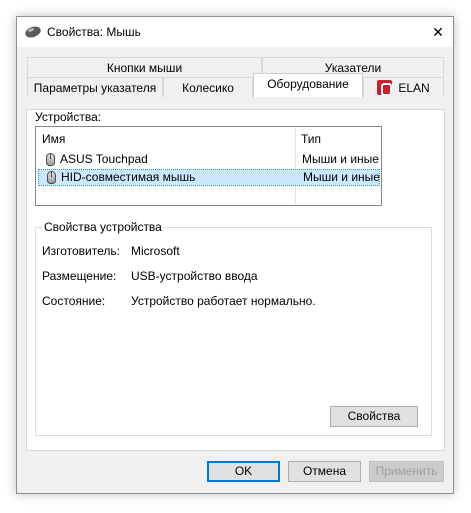 The height and width of the screenshot is (513, 471). Describe the element at coordinates (95, 87) in the screenshot. I see `tab-pointer-options: Параметры указателя` at that location.